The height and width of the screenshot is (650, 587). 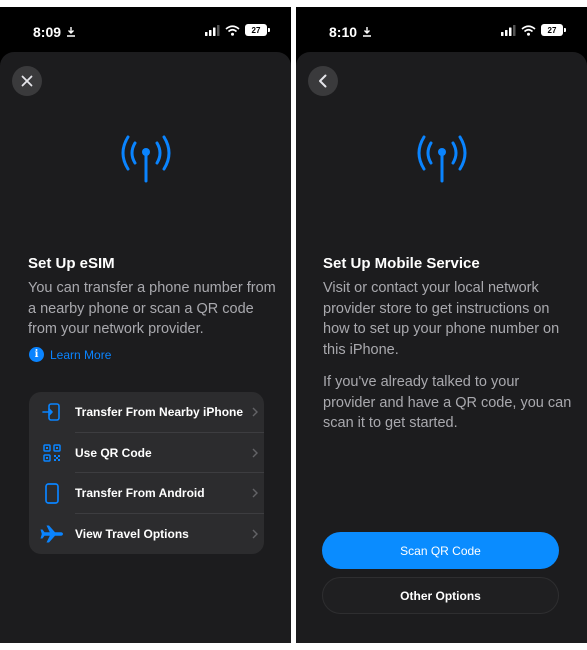 I want to click on page-title: Set Up Mobile Service, so click(x=401, y=263).